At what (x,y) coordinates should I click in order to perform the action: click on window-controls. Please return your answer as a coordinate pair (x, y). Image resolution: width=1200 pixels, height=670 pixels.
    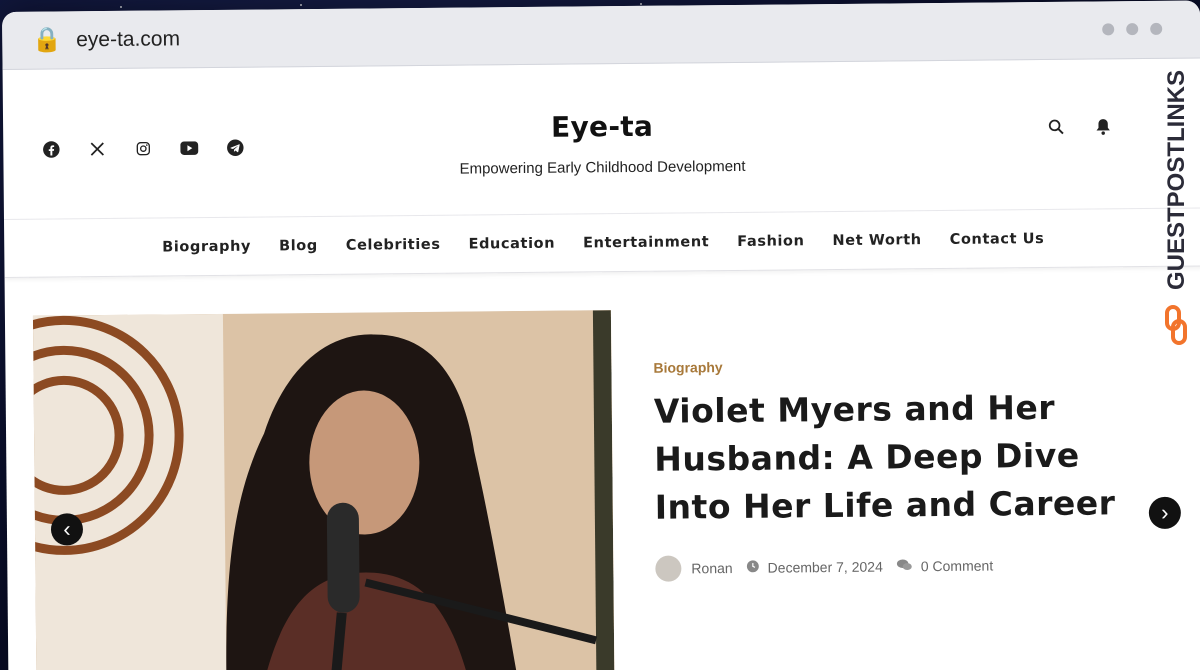
    Looking at the image, I should click on (1132, 29).